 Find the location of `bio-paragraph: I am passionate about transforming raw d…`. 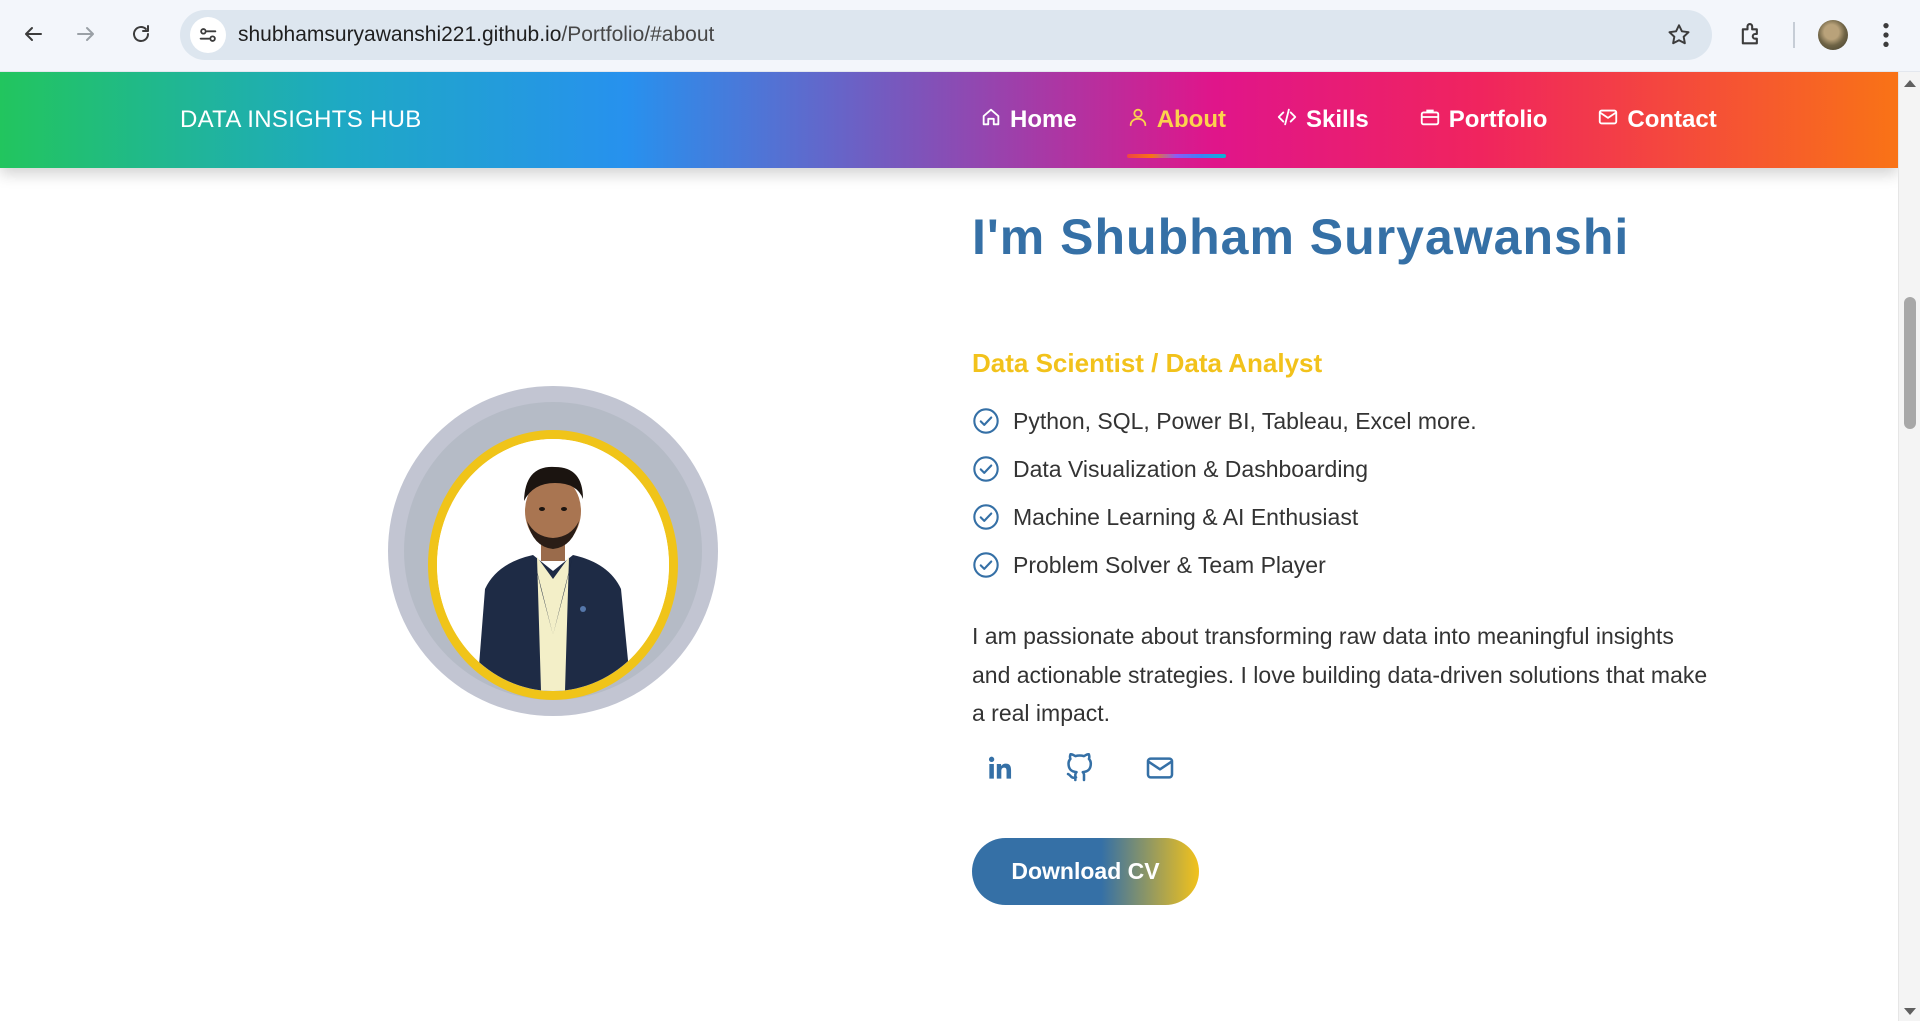

bio-paragraph: I am passionate about transforming raw d… is located at coordinates (1340, 674).